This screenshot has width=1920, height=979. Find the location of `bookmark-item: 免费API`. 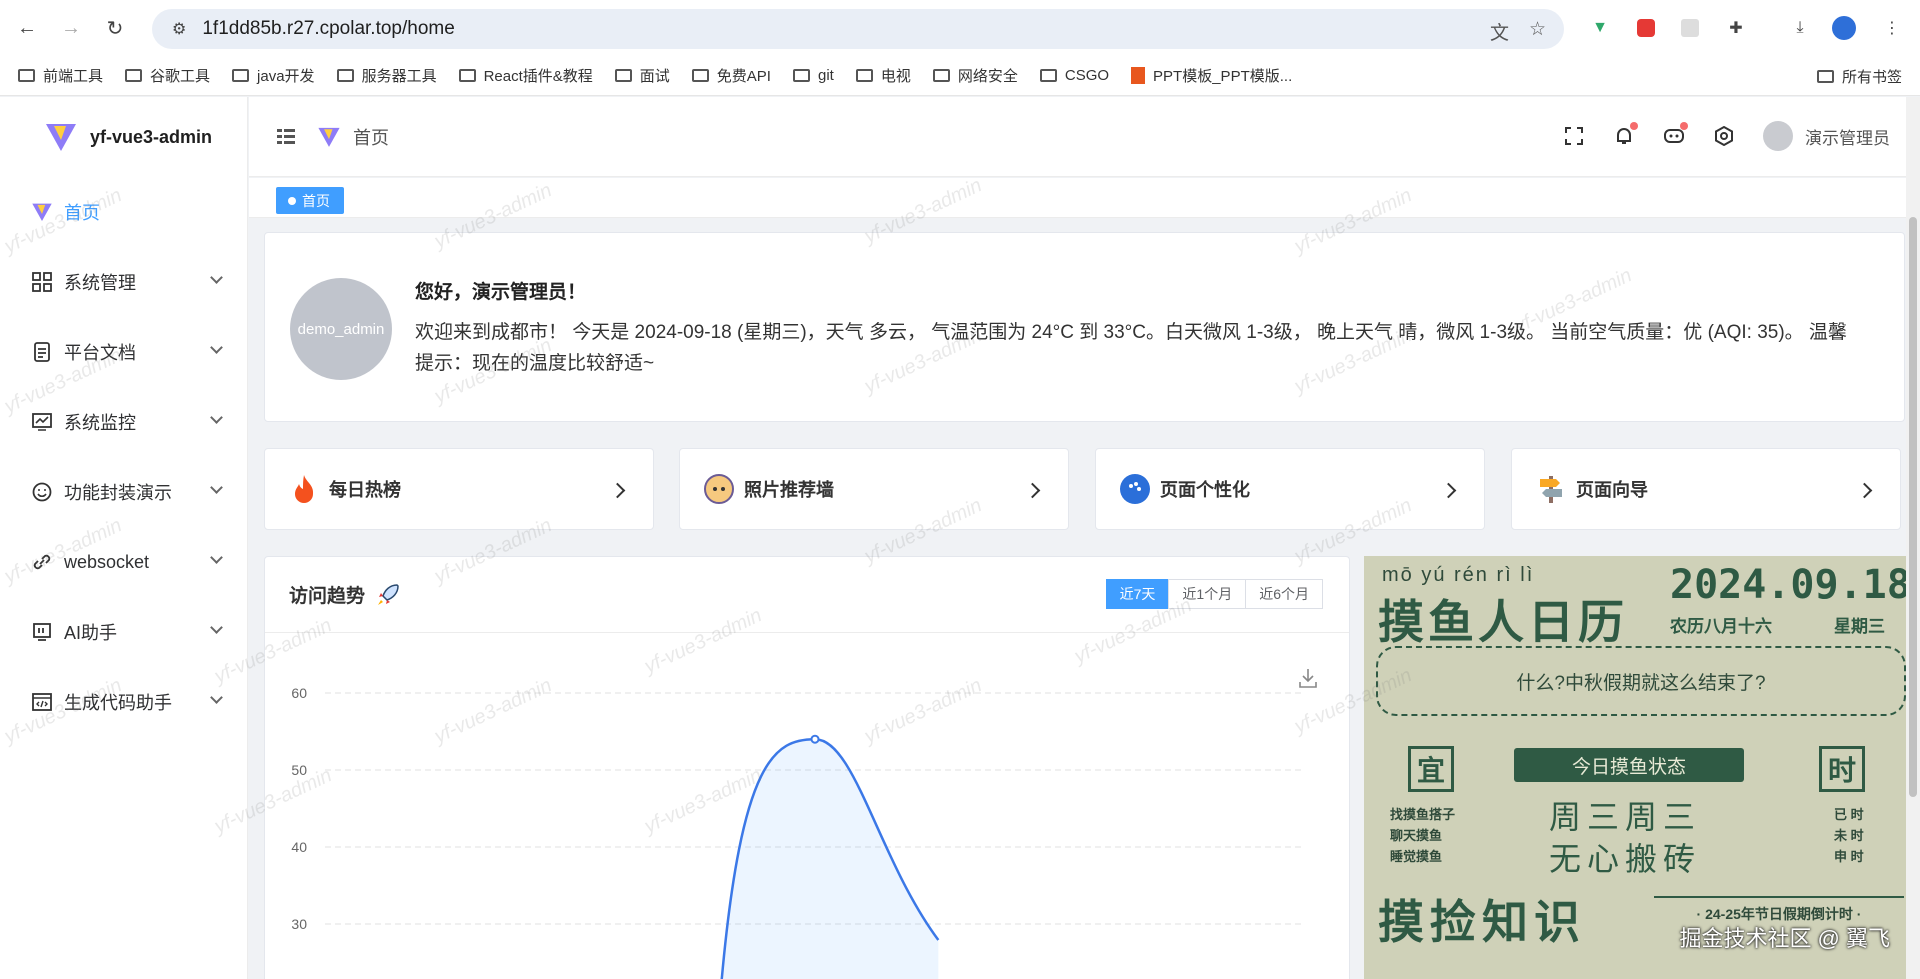

bookmark-item: 免费API is located at coordinates (731, 75).